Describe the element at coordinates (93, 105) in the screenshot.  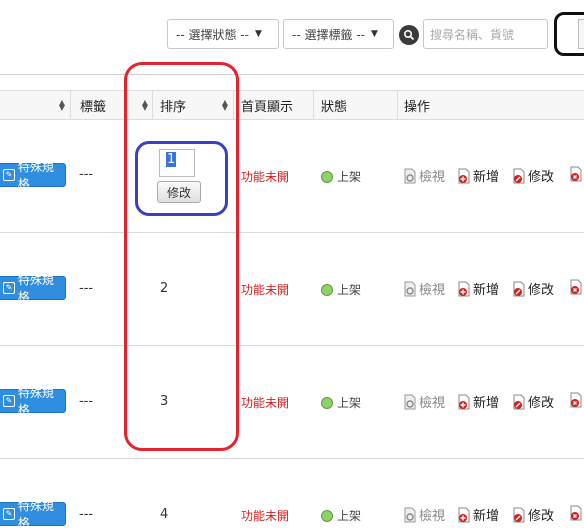
I see `header-tag: 標籤` at that location.